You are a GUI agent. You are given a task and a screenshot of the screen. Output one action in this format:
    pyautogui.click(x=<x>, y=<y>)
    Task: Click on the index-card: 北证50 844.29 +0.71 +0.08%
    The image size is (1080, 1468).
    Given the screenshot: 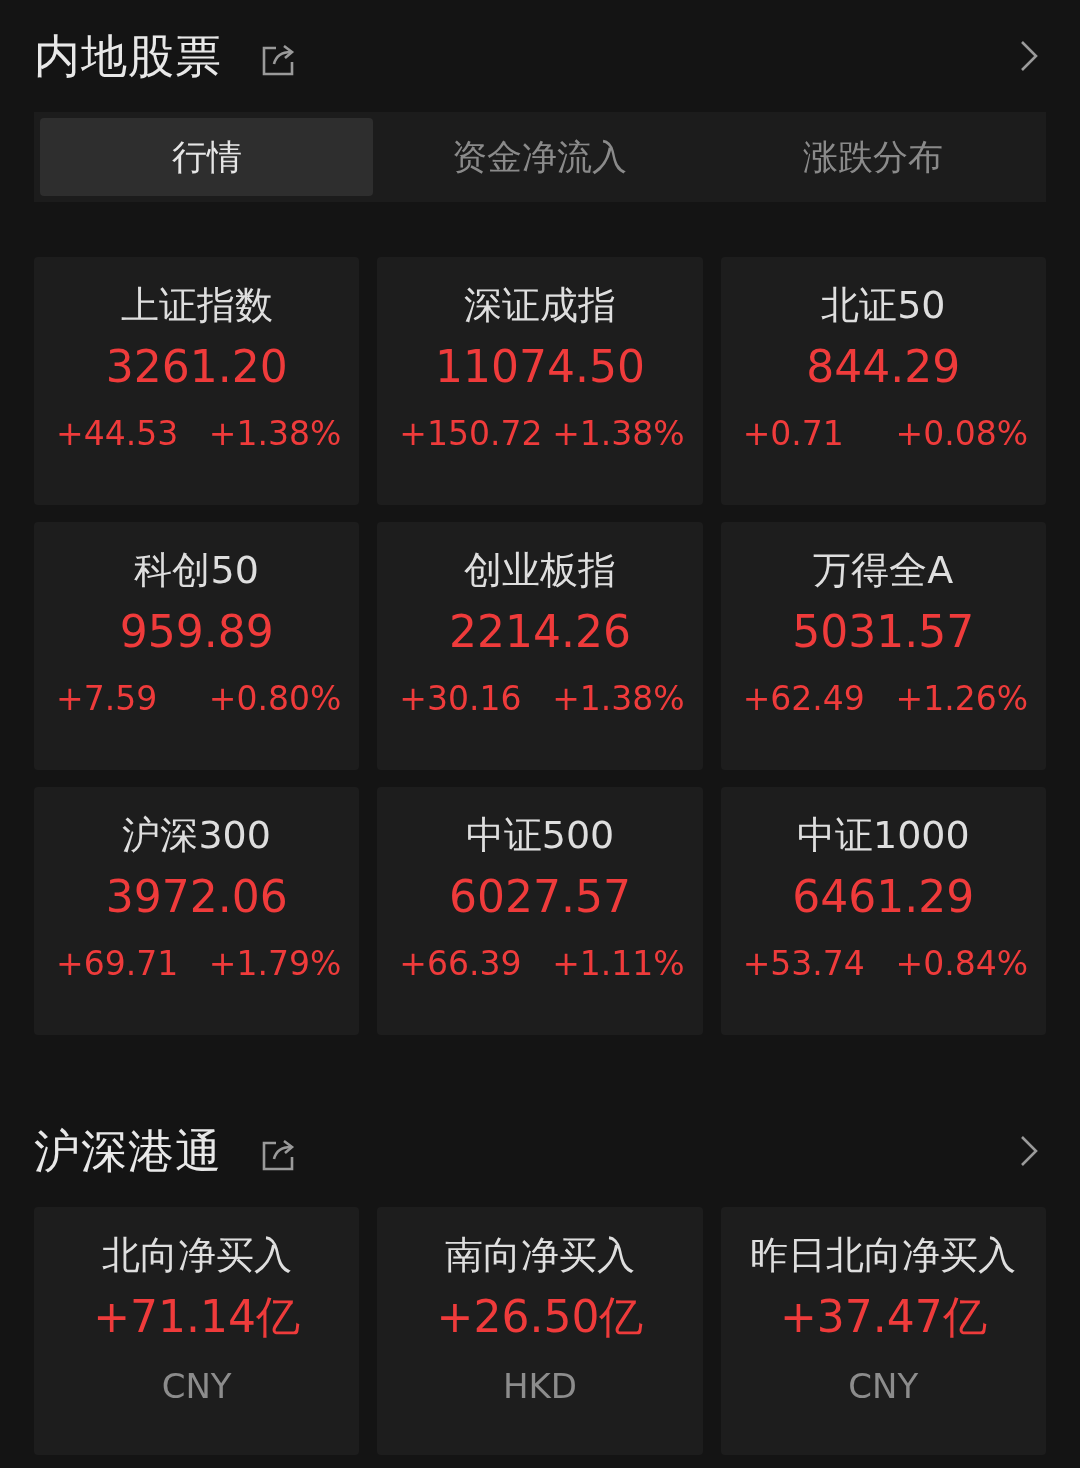 What is the action you would take?
    pyautogui.click(x=883, y=381)
    